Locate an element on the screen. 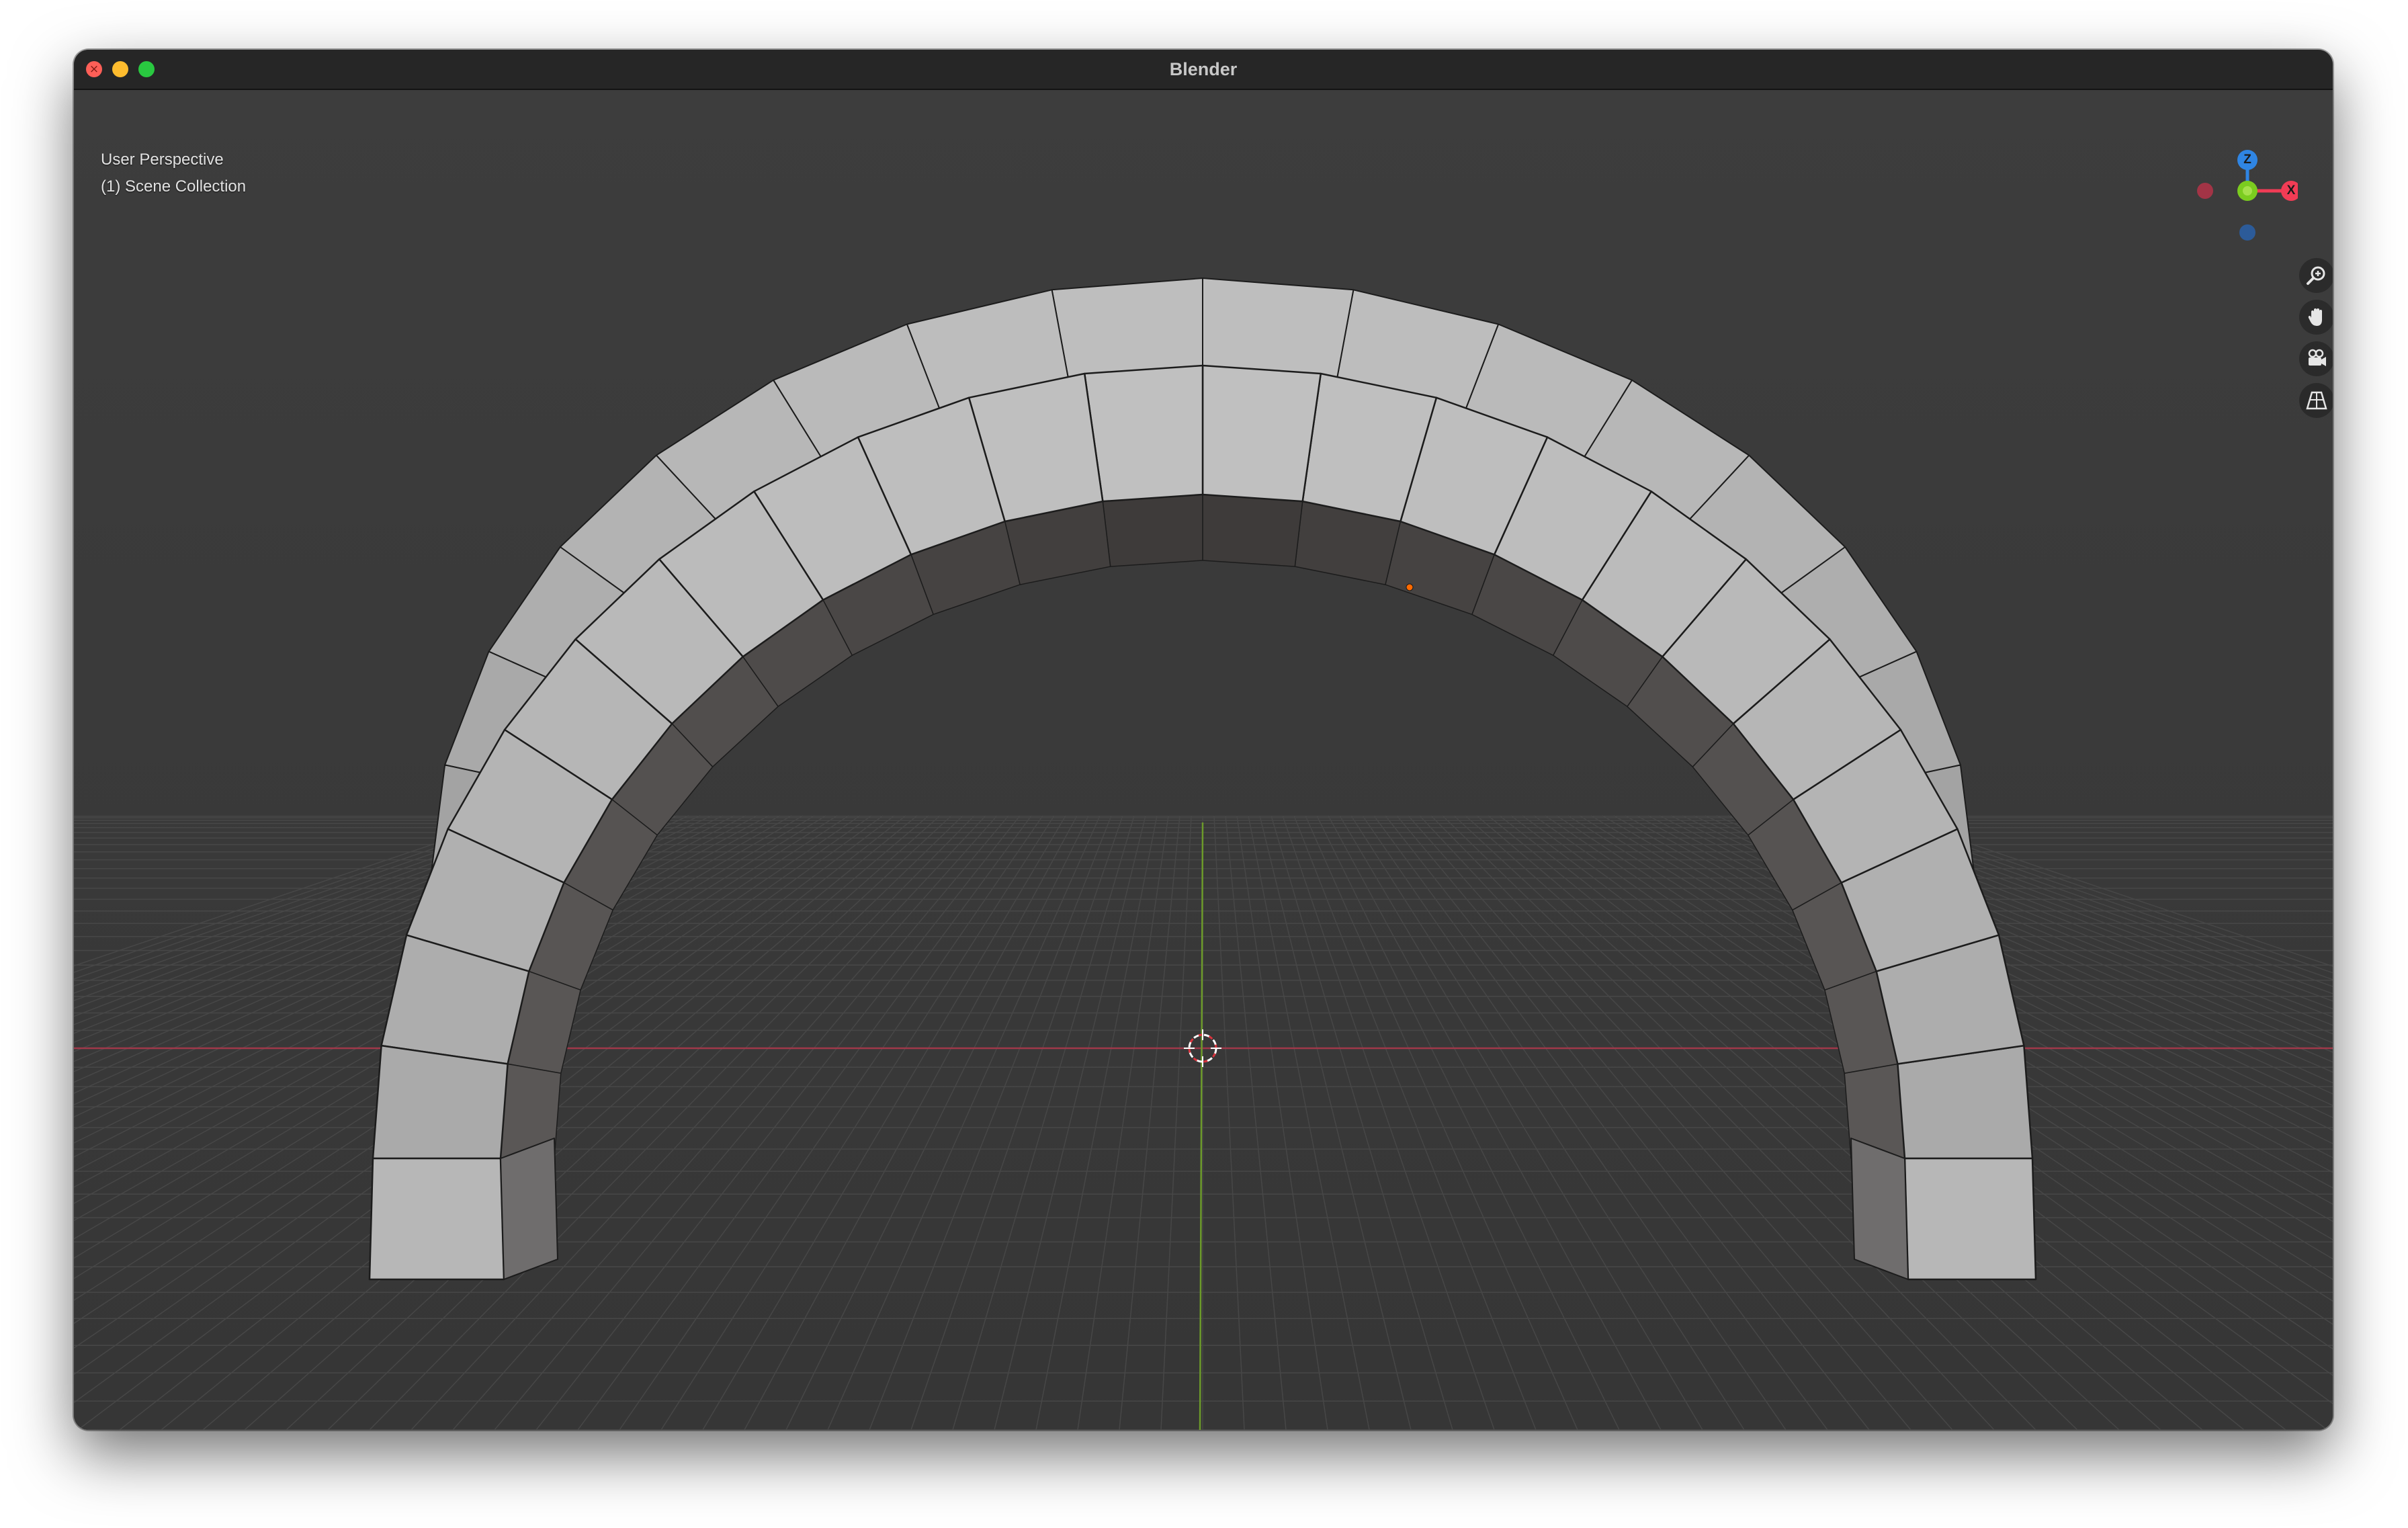 This screenshot has width=2408, height=1528. camera-icon is located at coordinates (2317, 358).